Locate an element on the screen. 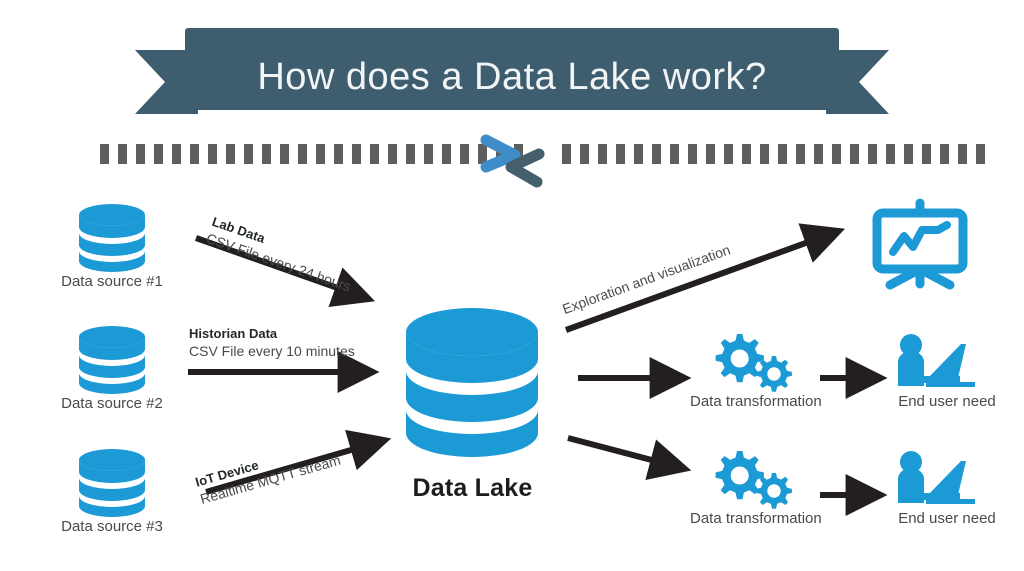 The height and width of the screenshot is (571, 1024). visualization-node is located at coordinates (920, 244).